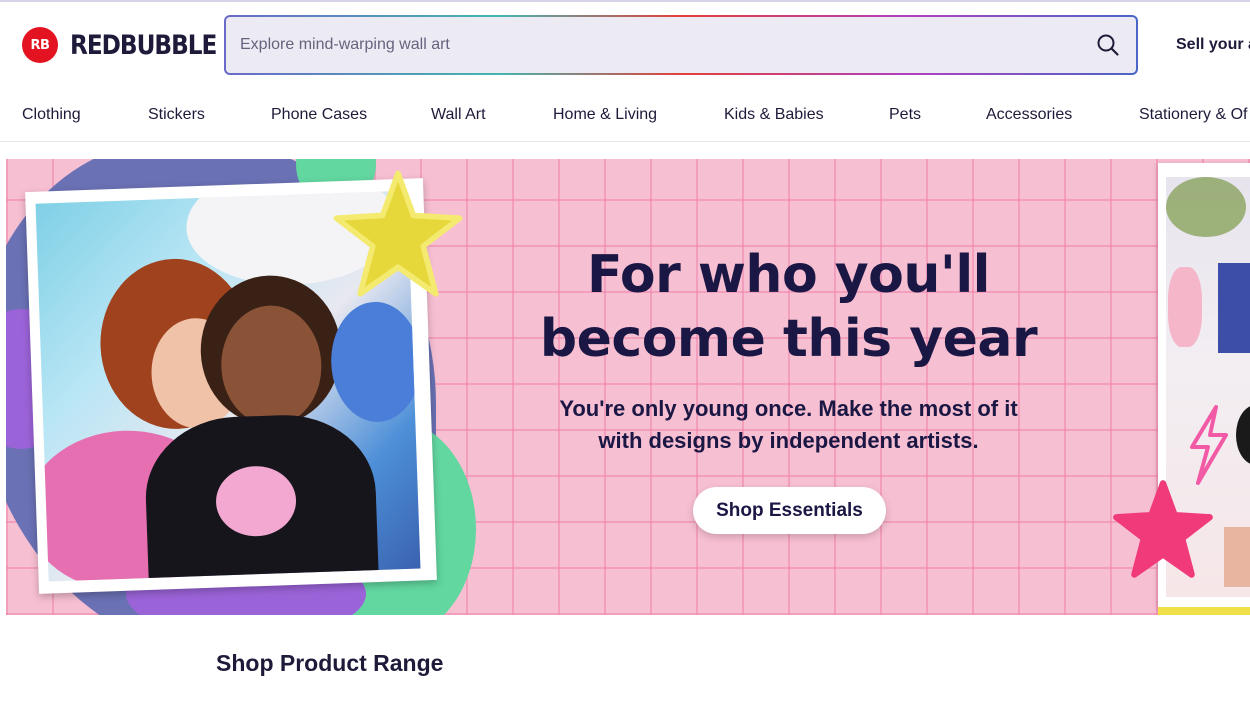  Describe the element at coordinates (1209, 445) in the screenshot. I see `lightning-bolt-icon` at that location.